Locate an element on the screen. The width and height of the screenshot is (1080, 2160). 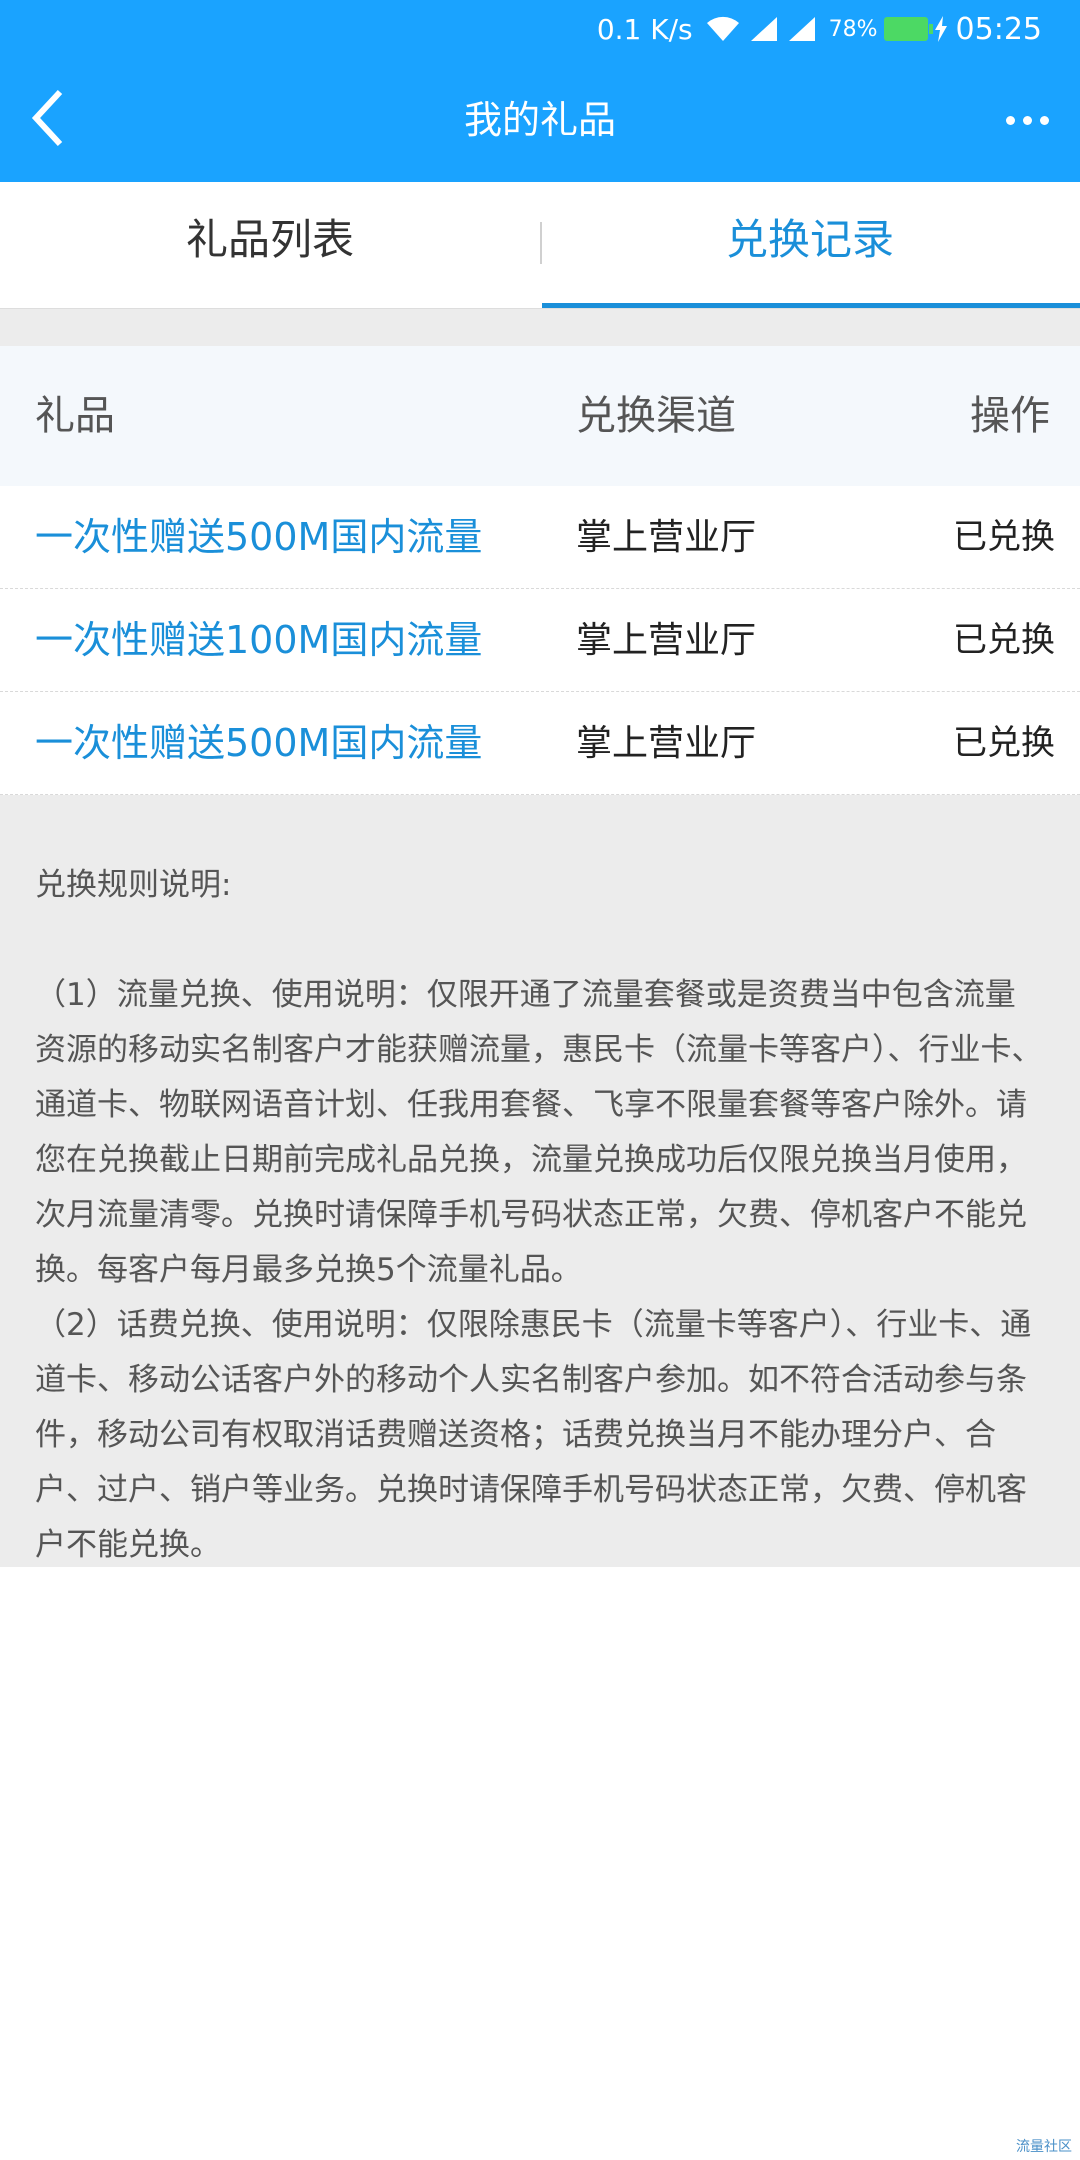
battery-icon is located at coordinates (908, 29).